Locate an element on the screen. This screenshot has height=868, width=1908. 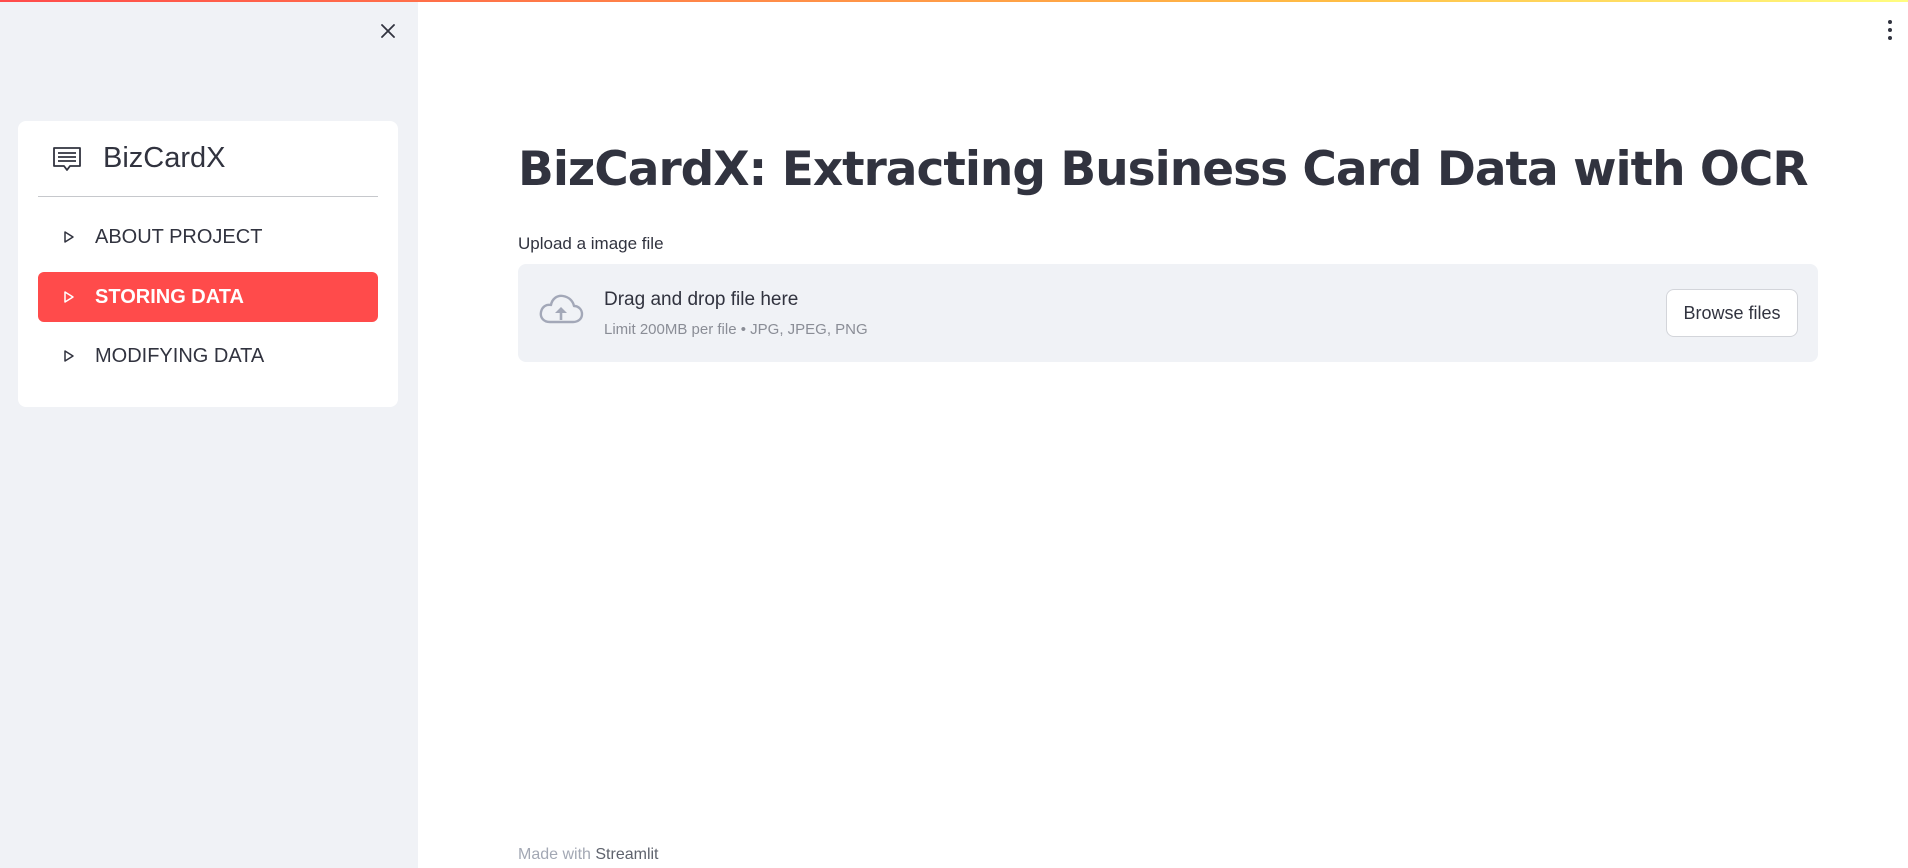
footer-brand-link: Streamlit is located at coordinates (626, 854).